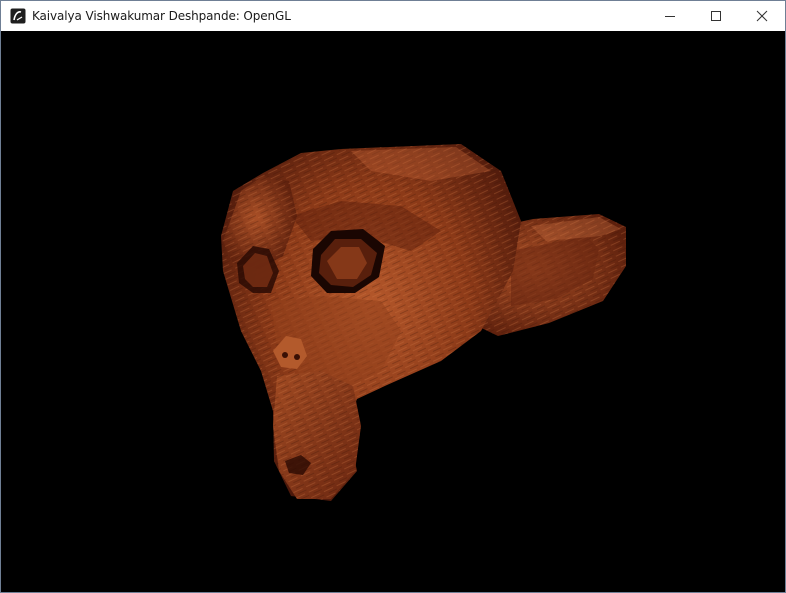 The height and width of the screenshot is (593, 786). Describe the element at coordinates (18, 16) in the screenshot. I see `app-icon` at that location.